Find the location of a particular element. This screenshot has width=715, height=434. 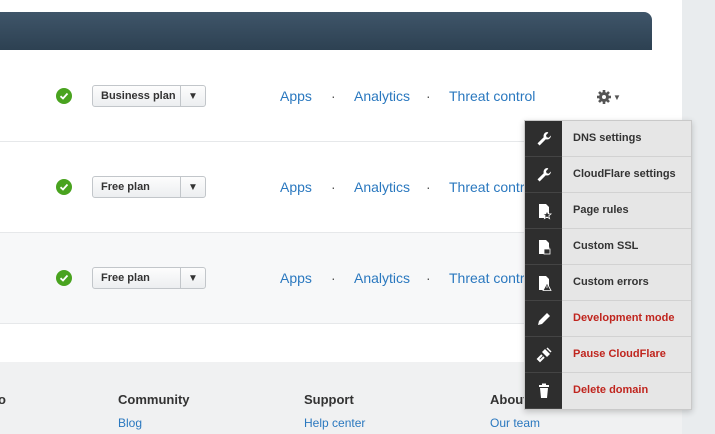

menu-item-cloudflare-settings: CloudFlare settings is located at coordinates (608, 175).